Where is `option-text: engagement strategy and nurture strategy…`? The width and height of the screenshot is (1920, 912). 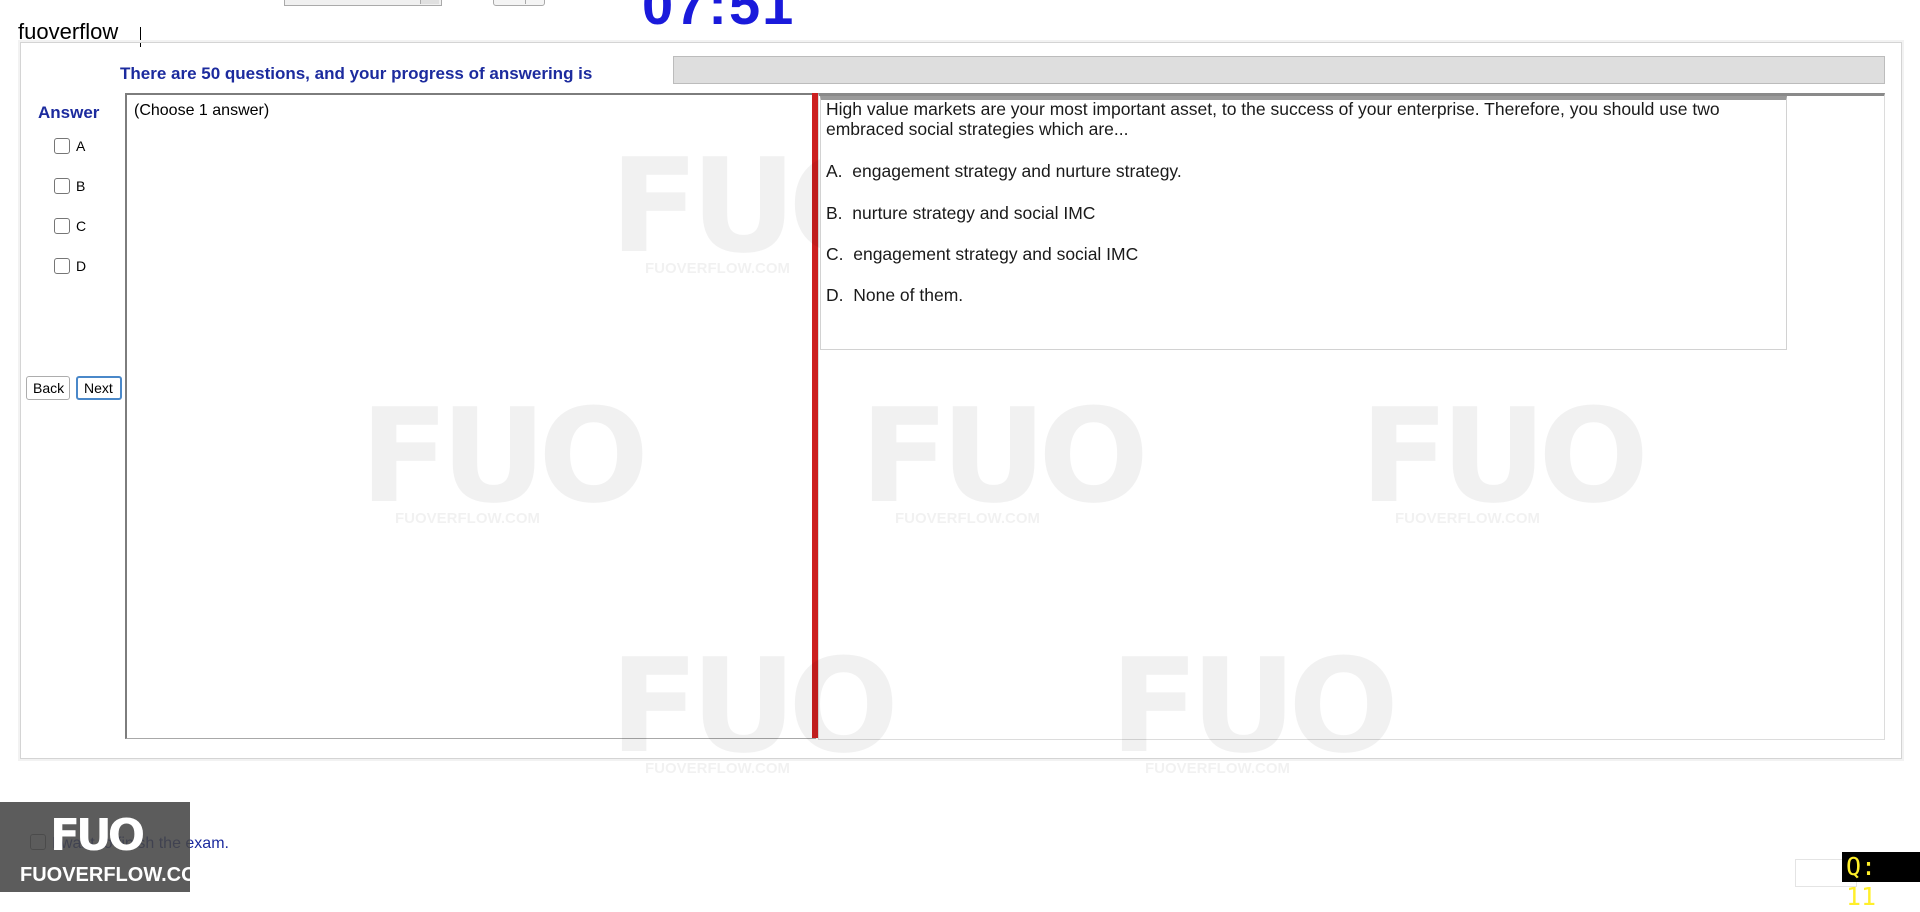 option-text: engagement strategy and nurture strategy… is located at coordinates (1017, 171).